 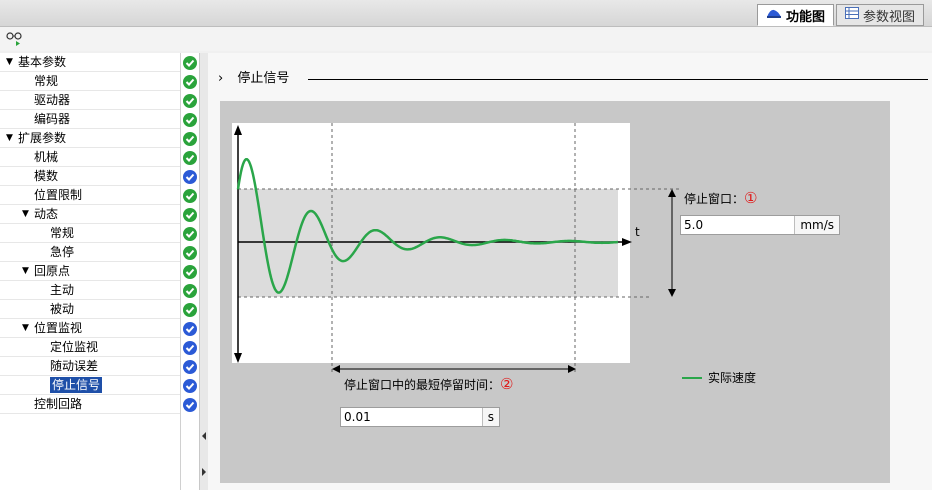 I want to click on chevron-right-icon: ›, so click(x=221, y=78).